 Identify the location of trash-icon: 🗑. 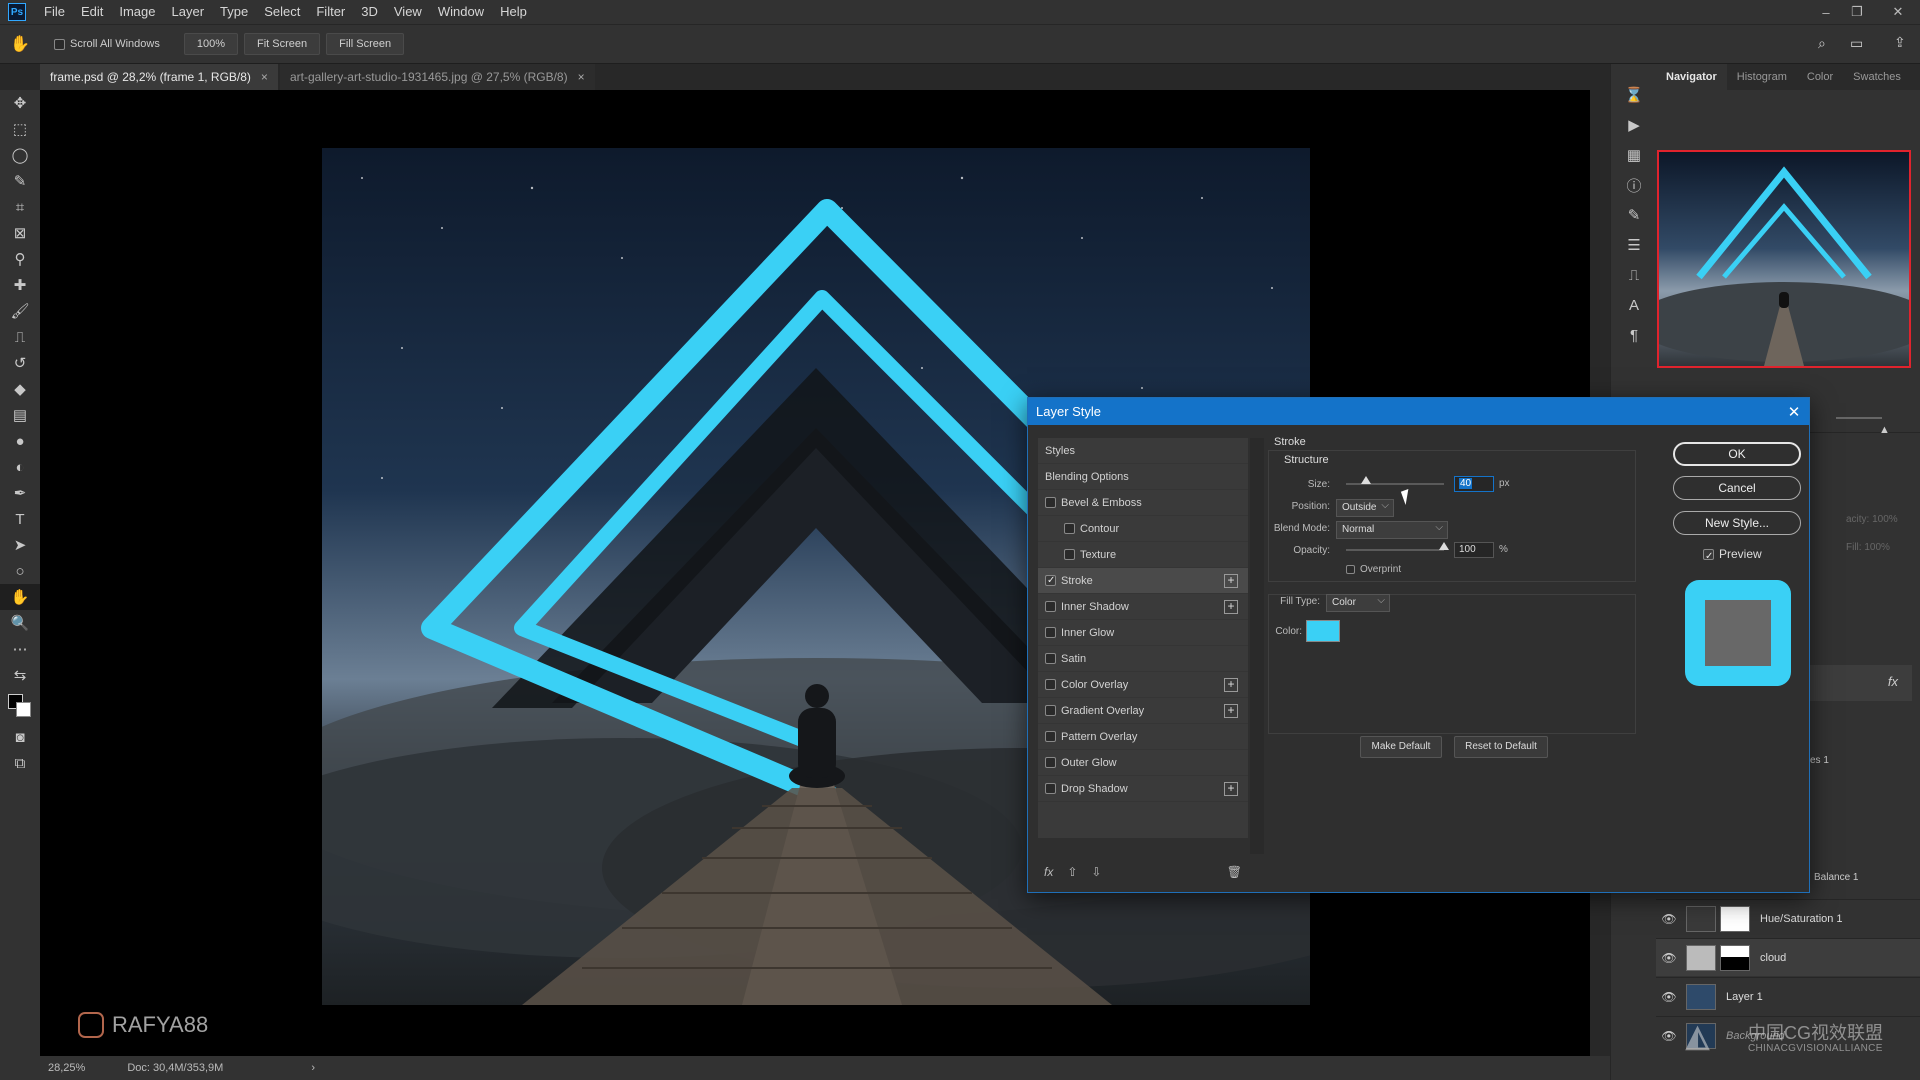
(1234, 872).